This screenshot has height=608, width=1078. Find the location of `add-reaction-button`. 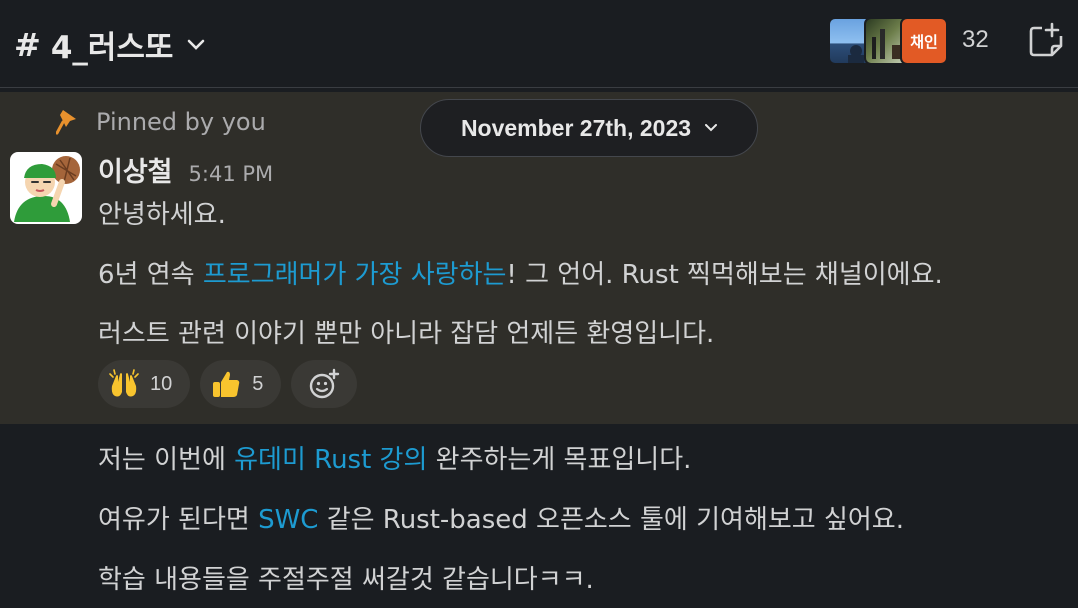

add-reaction-button is located at coordinates (324, 384).